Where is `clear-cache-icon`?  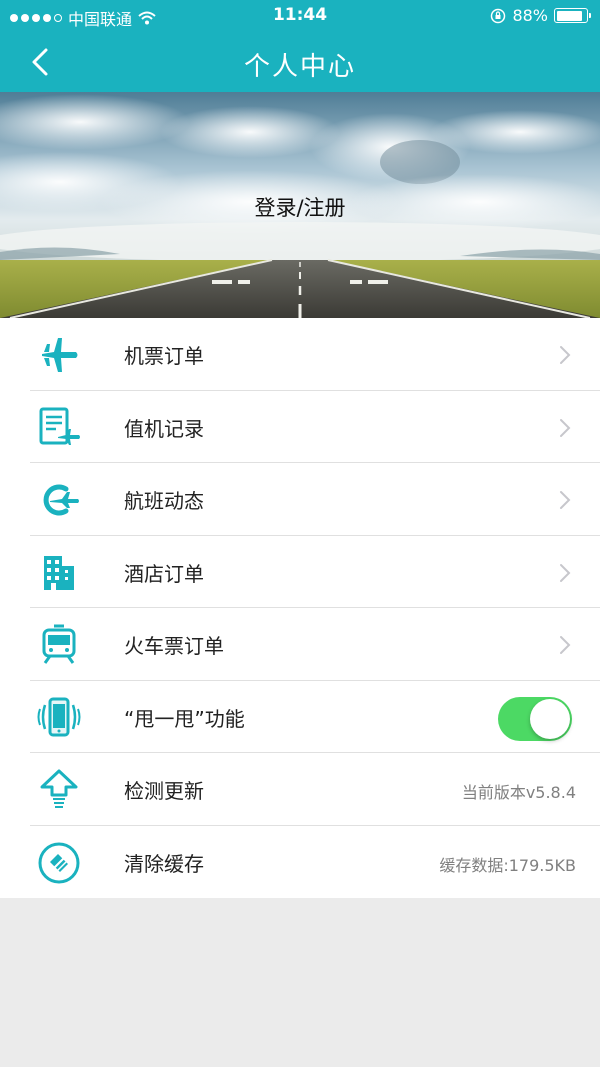 clear-cache-icon is located at coordinates (59, 862).